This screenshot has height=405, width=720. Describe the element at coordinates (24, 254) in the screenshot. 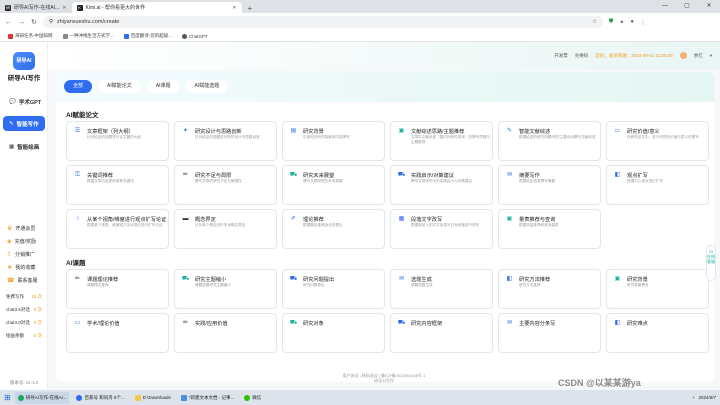

I see `menu-affiliate: ⇪ 分销推广` at that location.